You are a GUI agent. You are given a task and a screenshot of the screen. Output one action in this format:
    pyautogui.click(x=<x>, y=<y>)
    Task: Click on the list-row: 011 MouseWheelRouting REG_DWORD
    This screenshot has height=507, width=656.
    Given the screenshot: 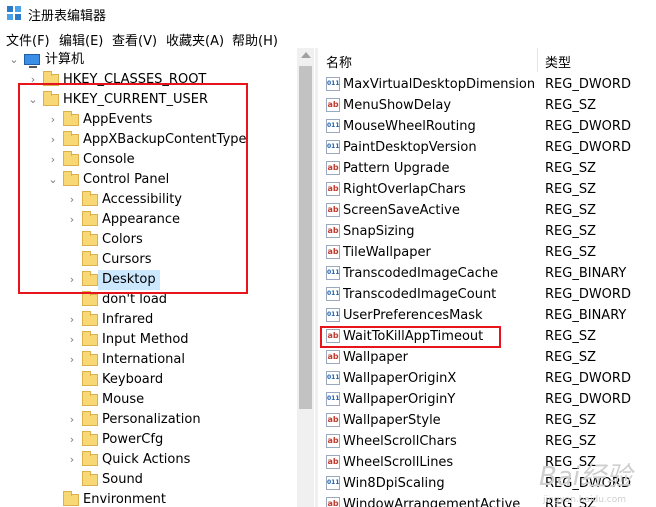 What is the action you would take?
    pyautogui.click(x=487, y=126)
    